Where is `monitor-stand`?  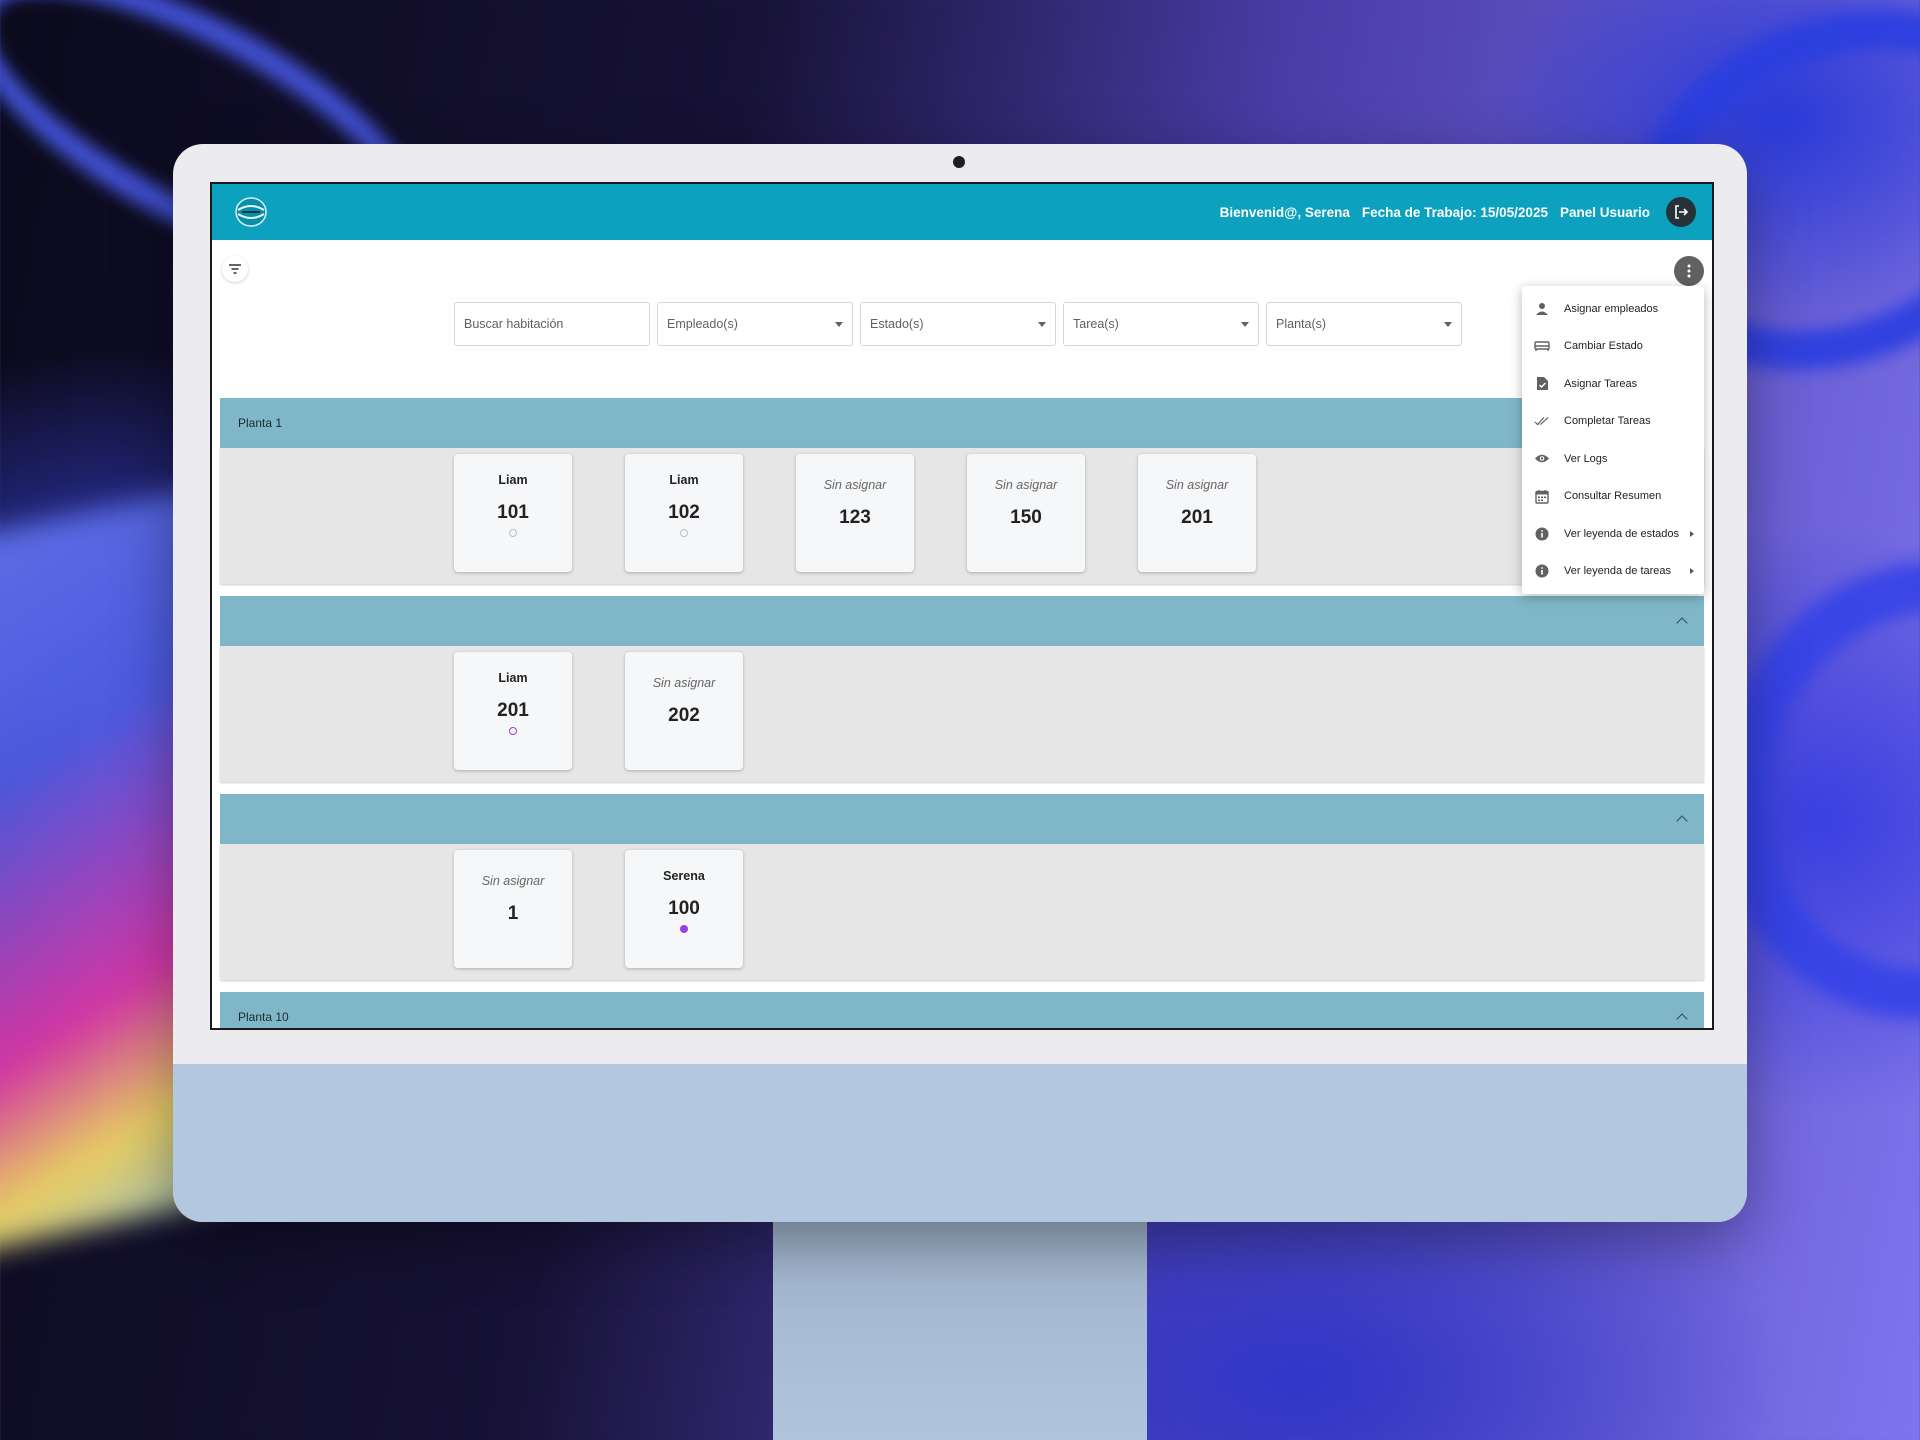 monitor-stand is located at coordinates (960, 1331).